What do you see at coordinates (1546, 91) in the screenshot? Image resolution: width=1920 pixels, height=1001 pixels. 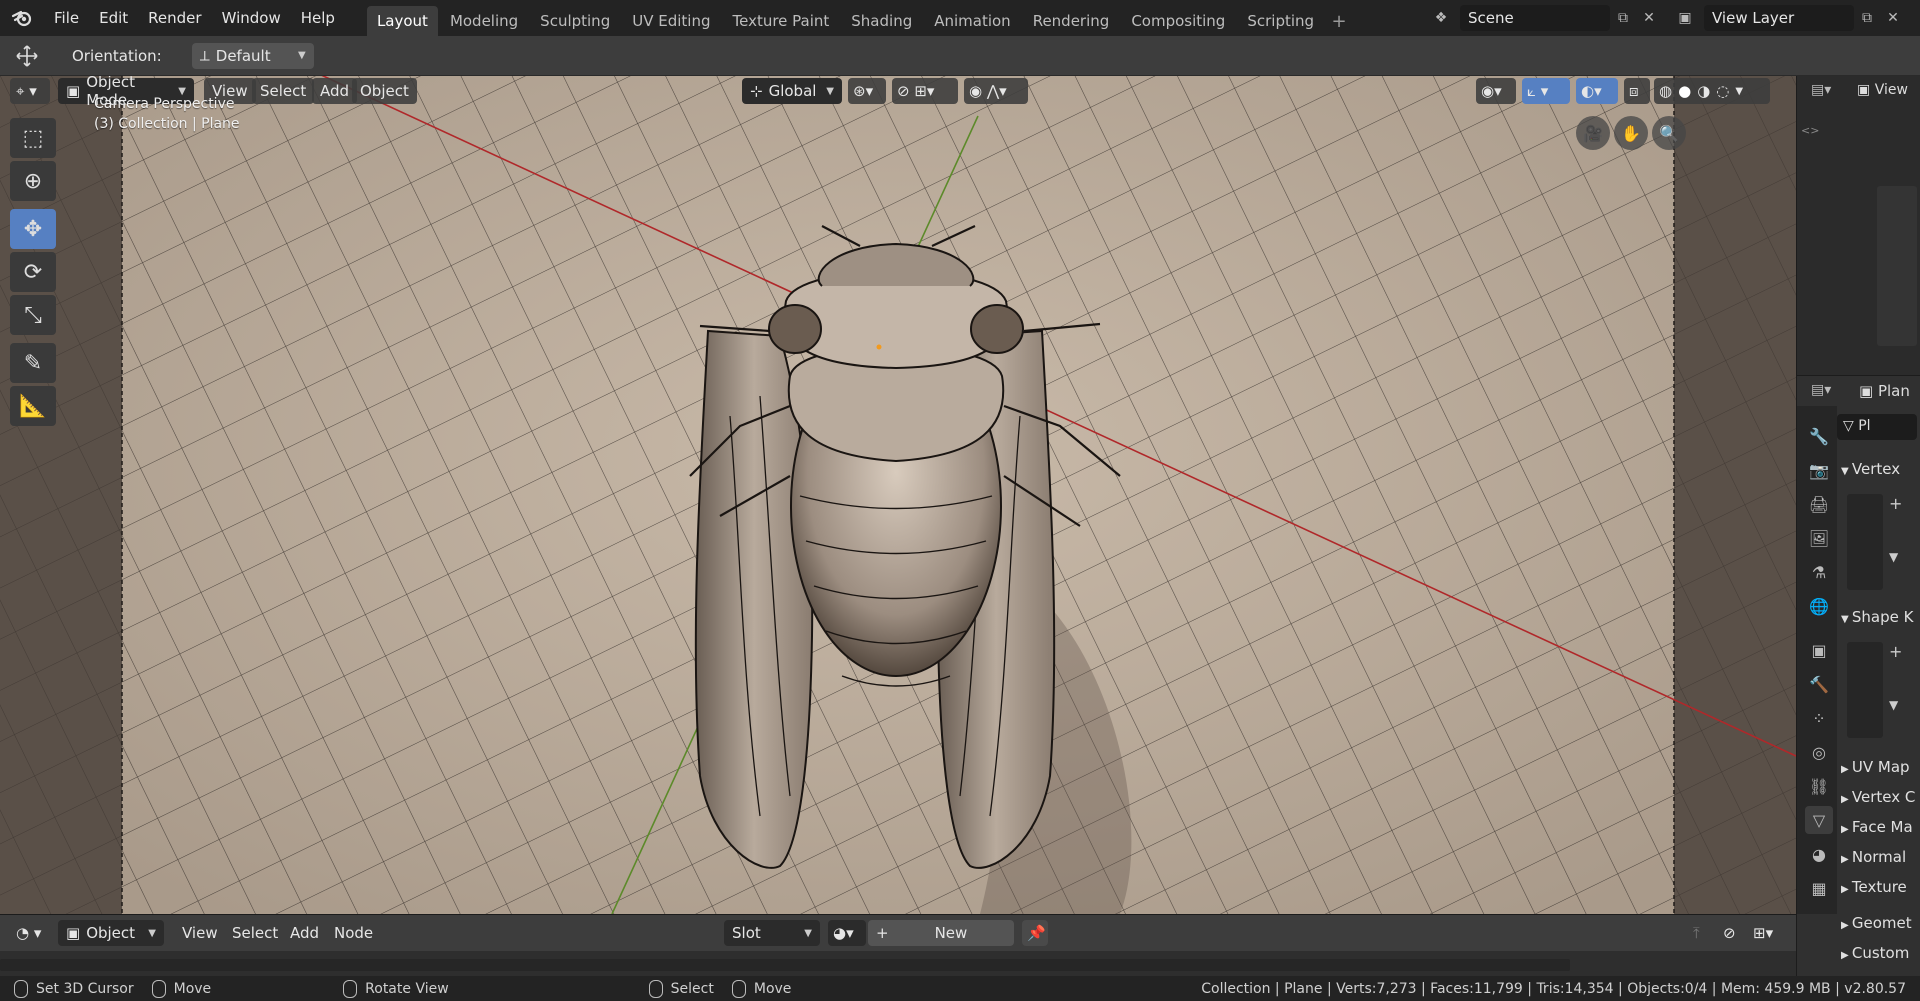 I see `gizmo-icon: ⟀ ▾` at bounding box center [1546, 91].